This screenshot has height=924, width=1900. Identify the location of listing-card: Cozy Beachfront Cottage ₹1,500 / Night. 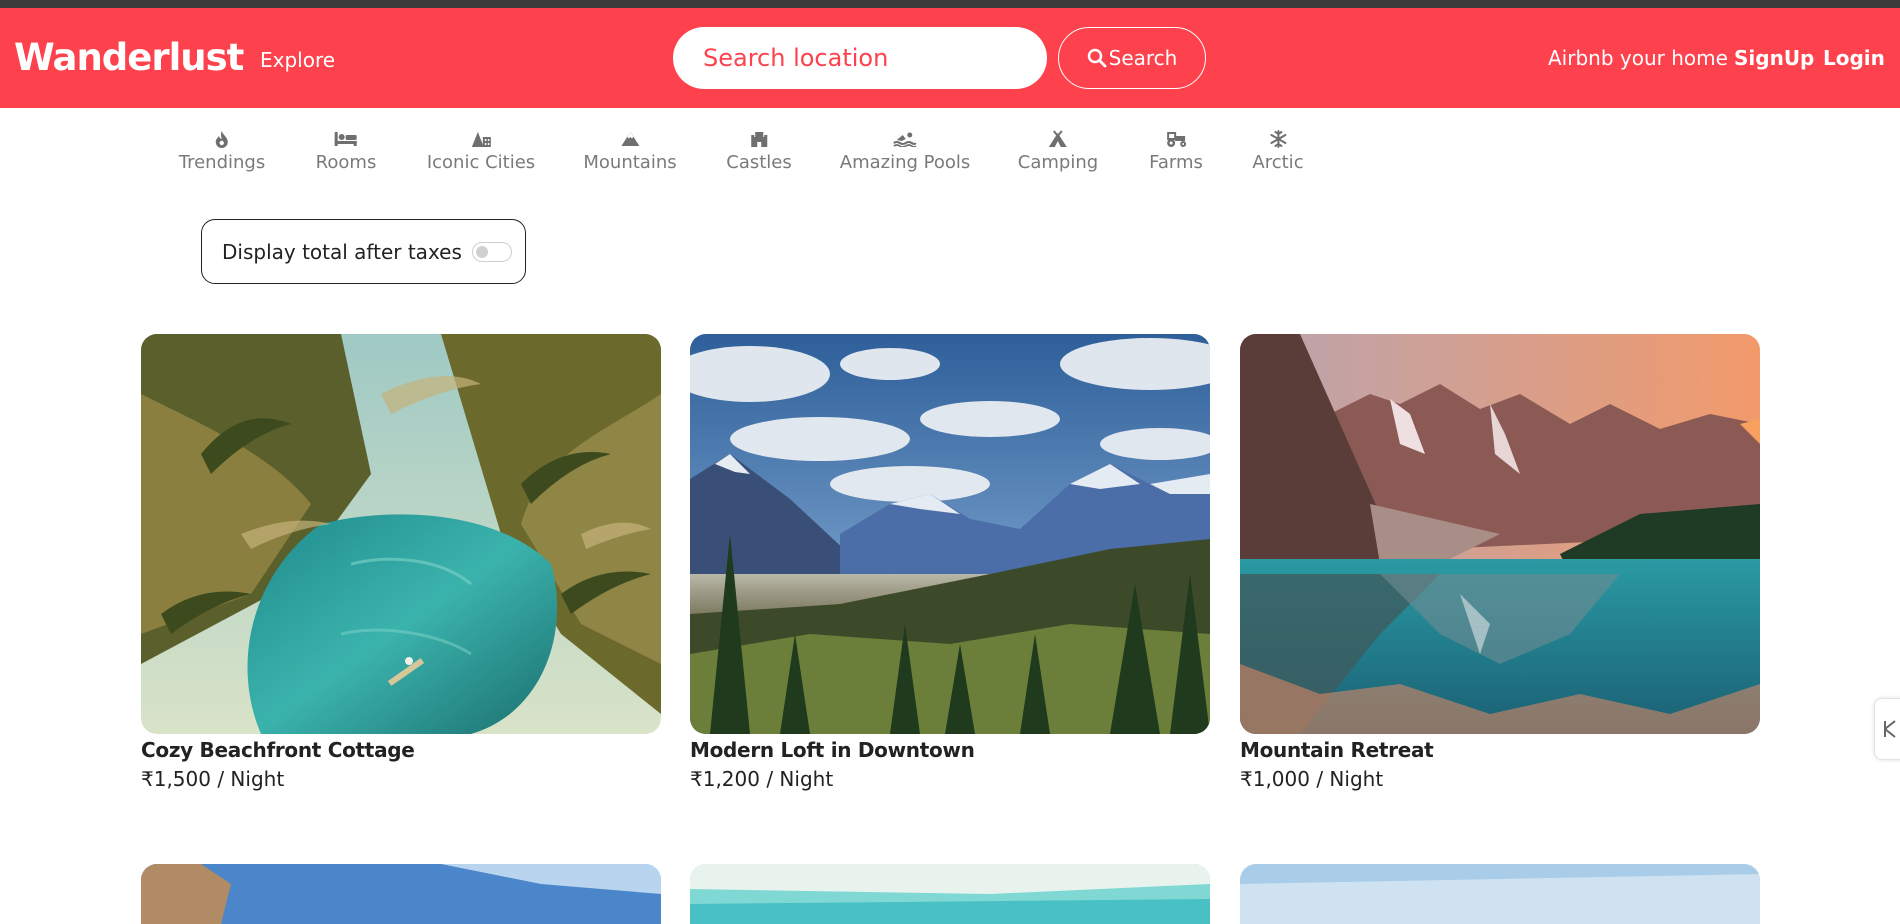
(401, 562).